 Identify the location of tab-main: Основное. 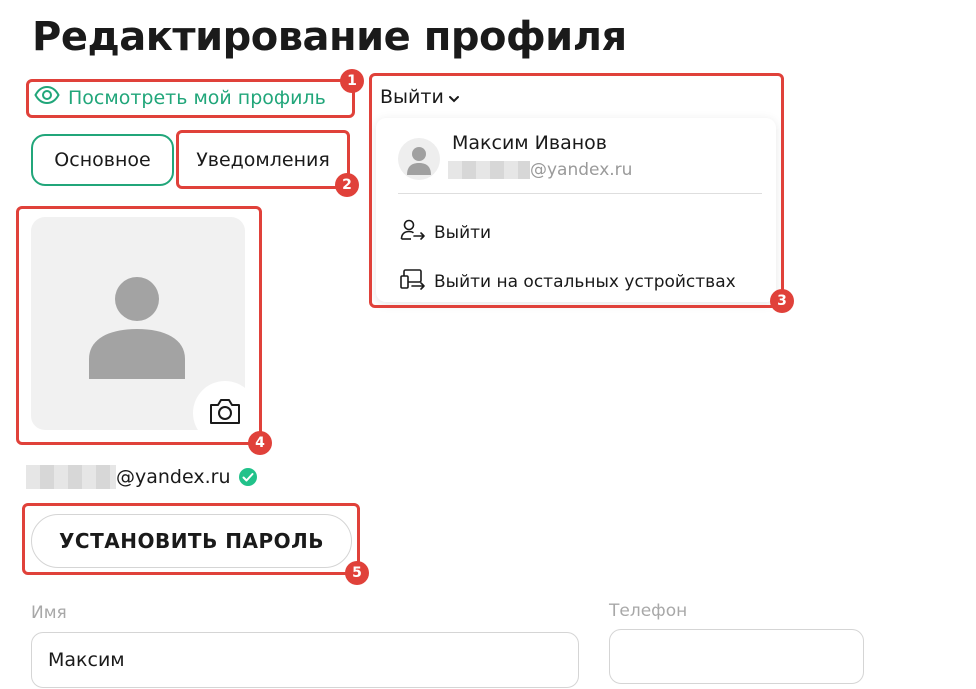
(102, 160).